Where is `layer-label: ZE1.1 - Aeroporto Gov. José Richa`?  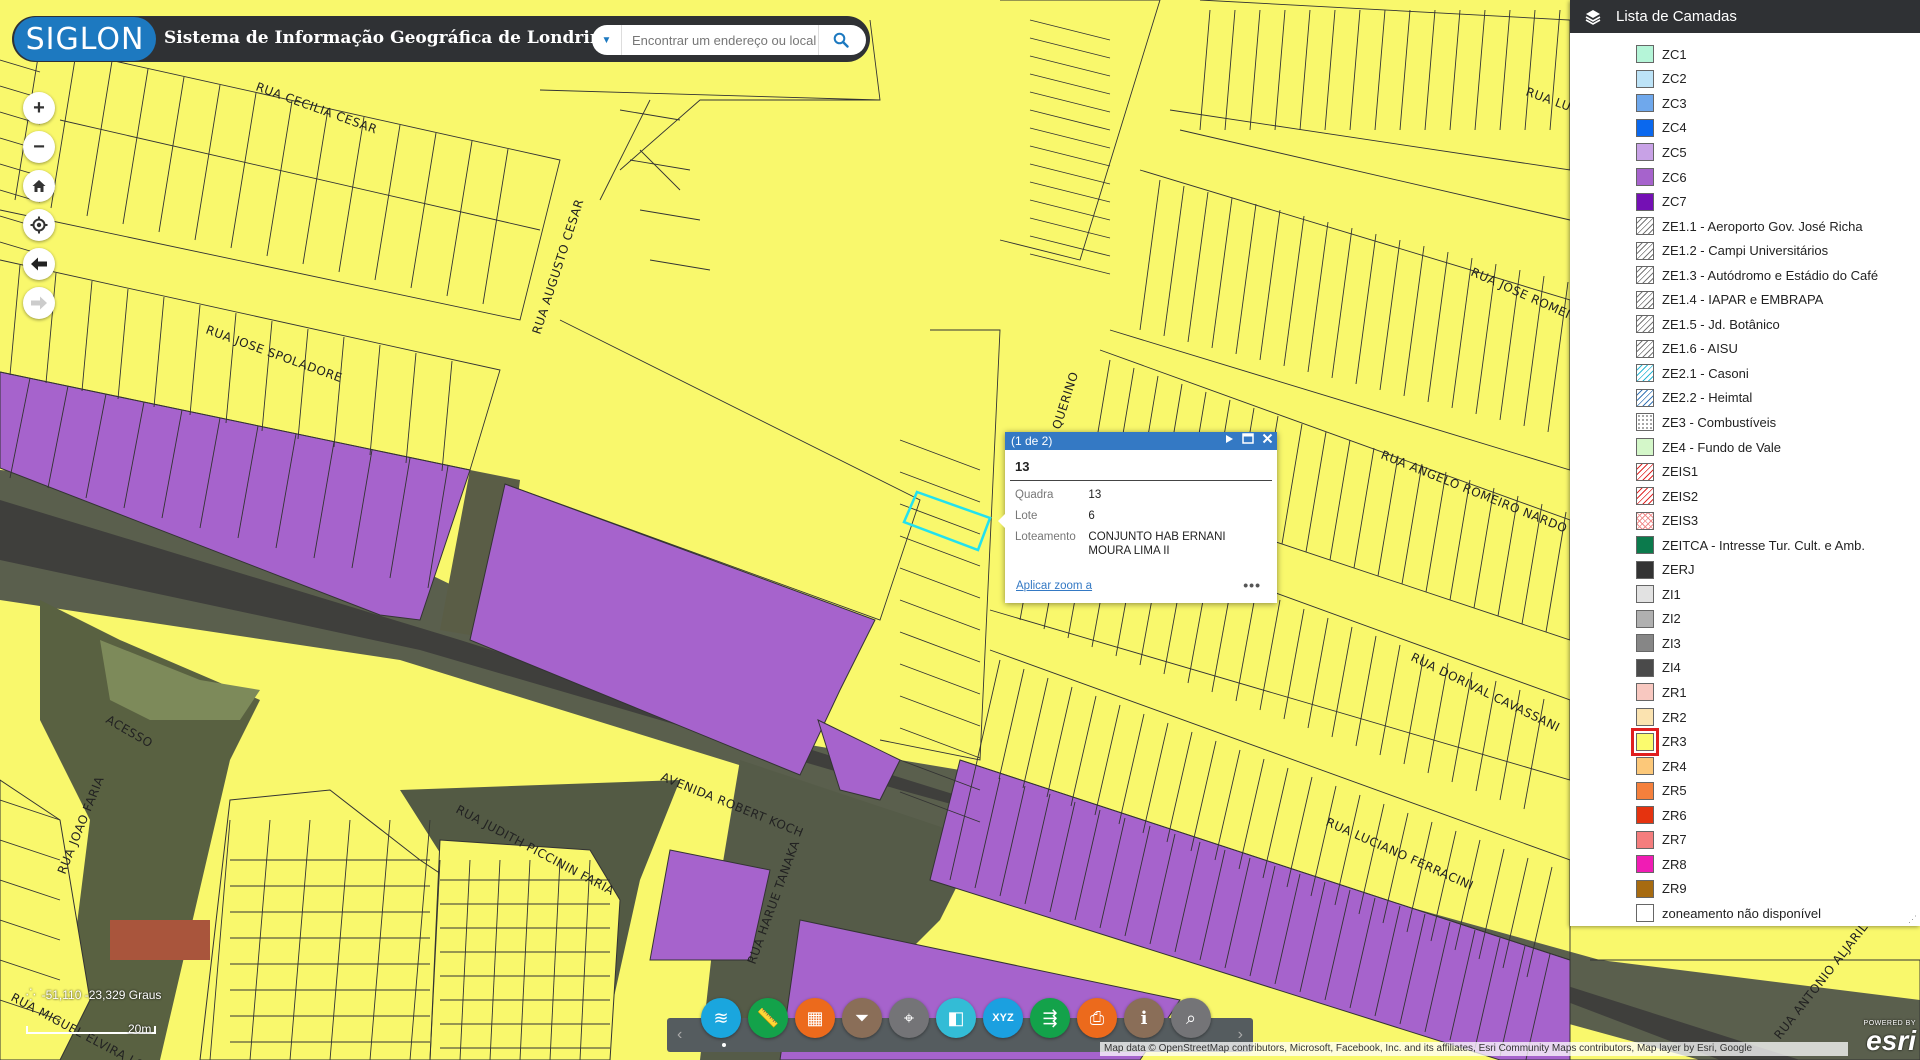 layer-label: ZE1.1 - Aeroporto Gov. José Richa is located at coordinates (1762, 226).